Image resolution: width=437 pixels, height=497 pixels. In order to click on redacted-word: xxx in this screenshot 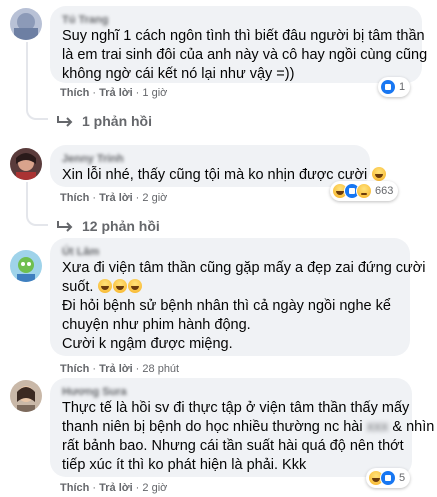, I will do `click(377, 427)`.